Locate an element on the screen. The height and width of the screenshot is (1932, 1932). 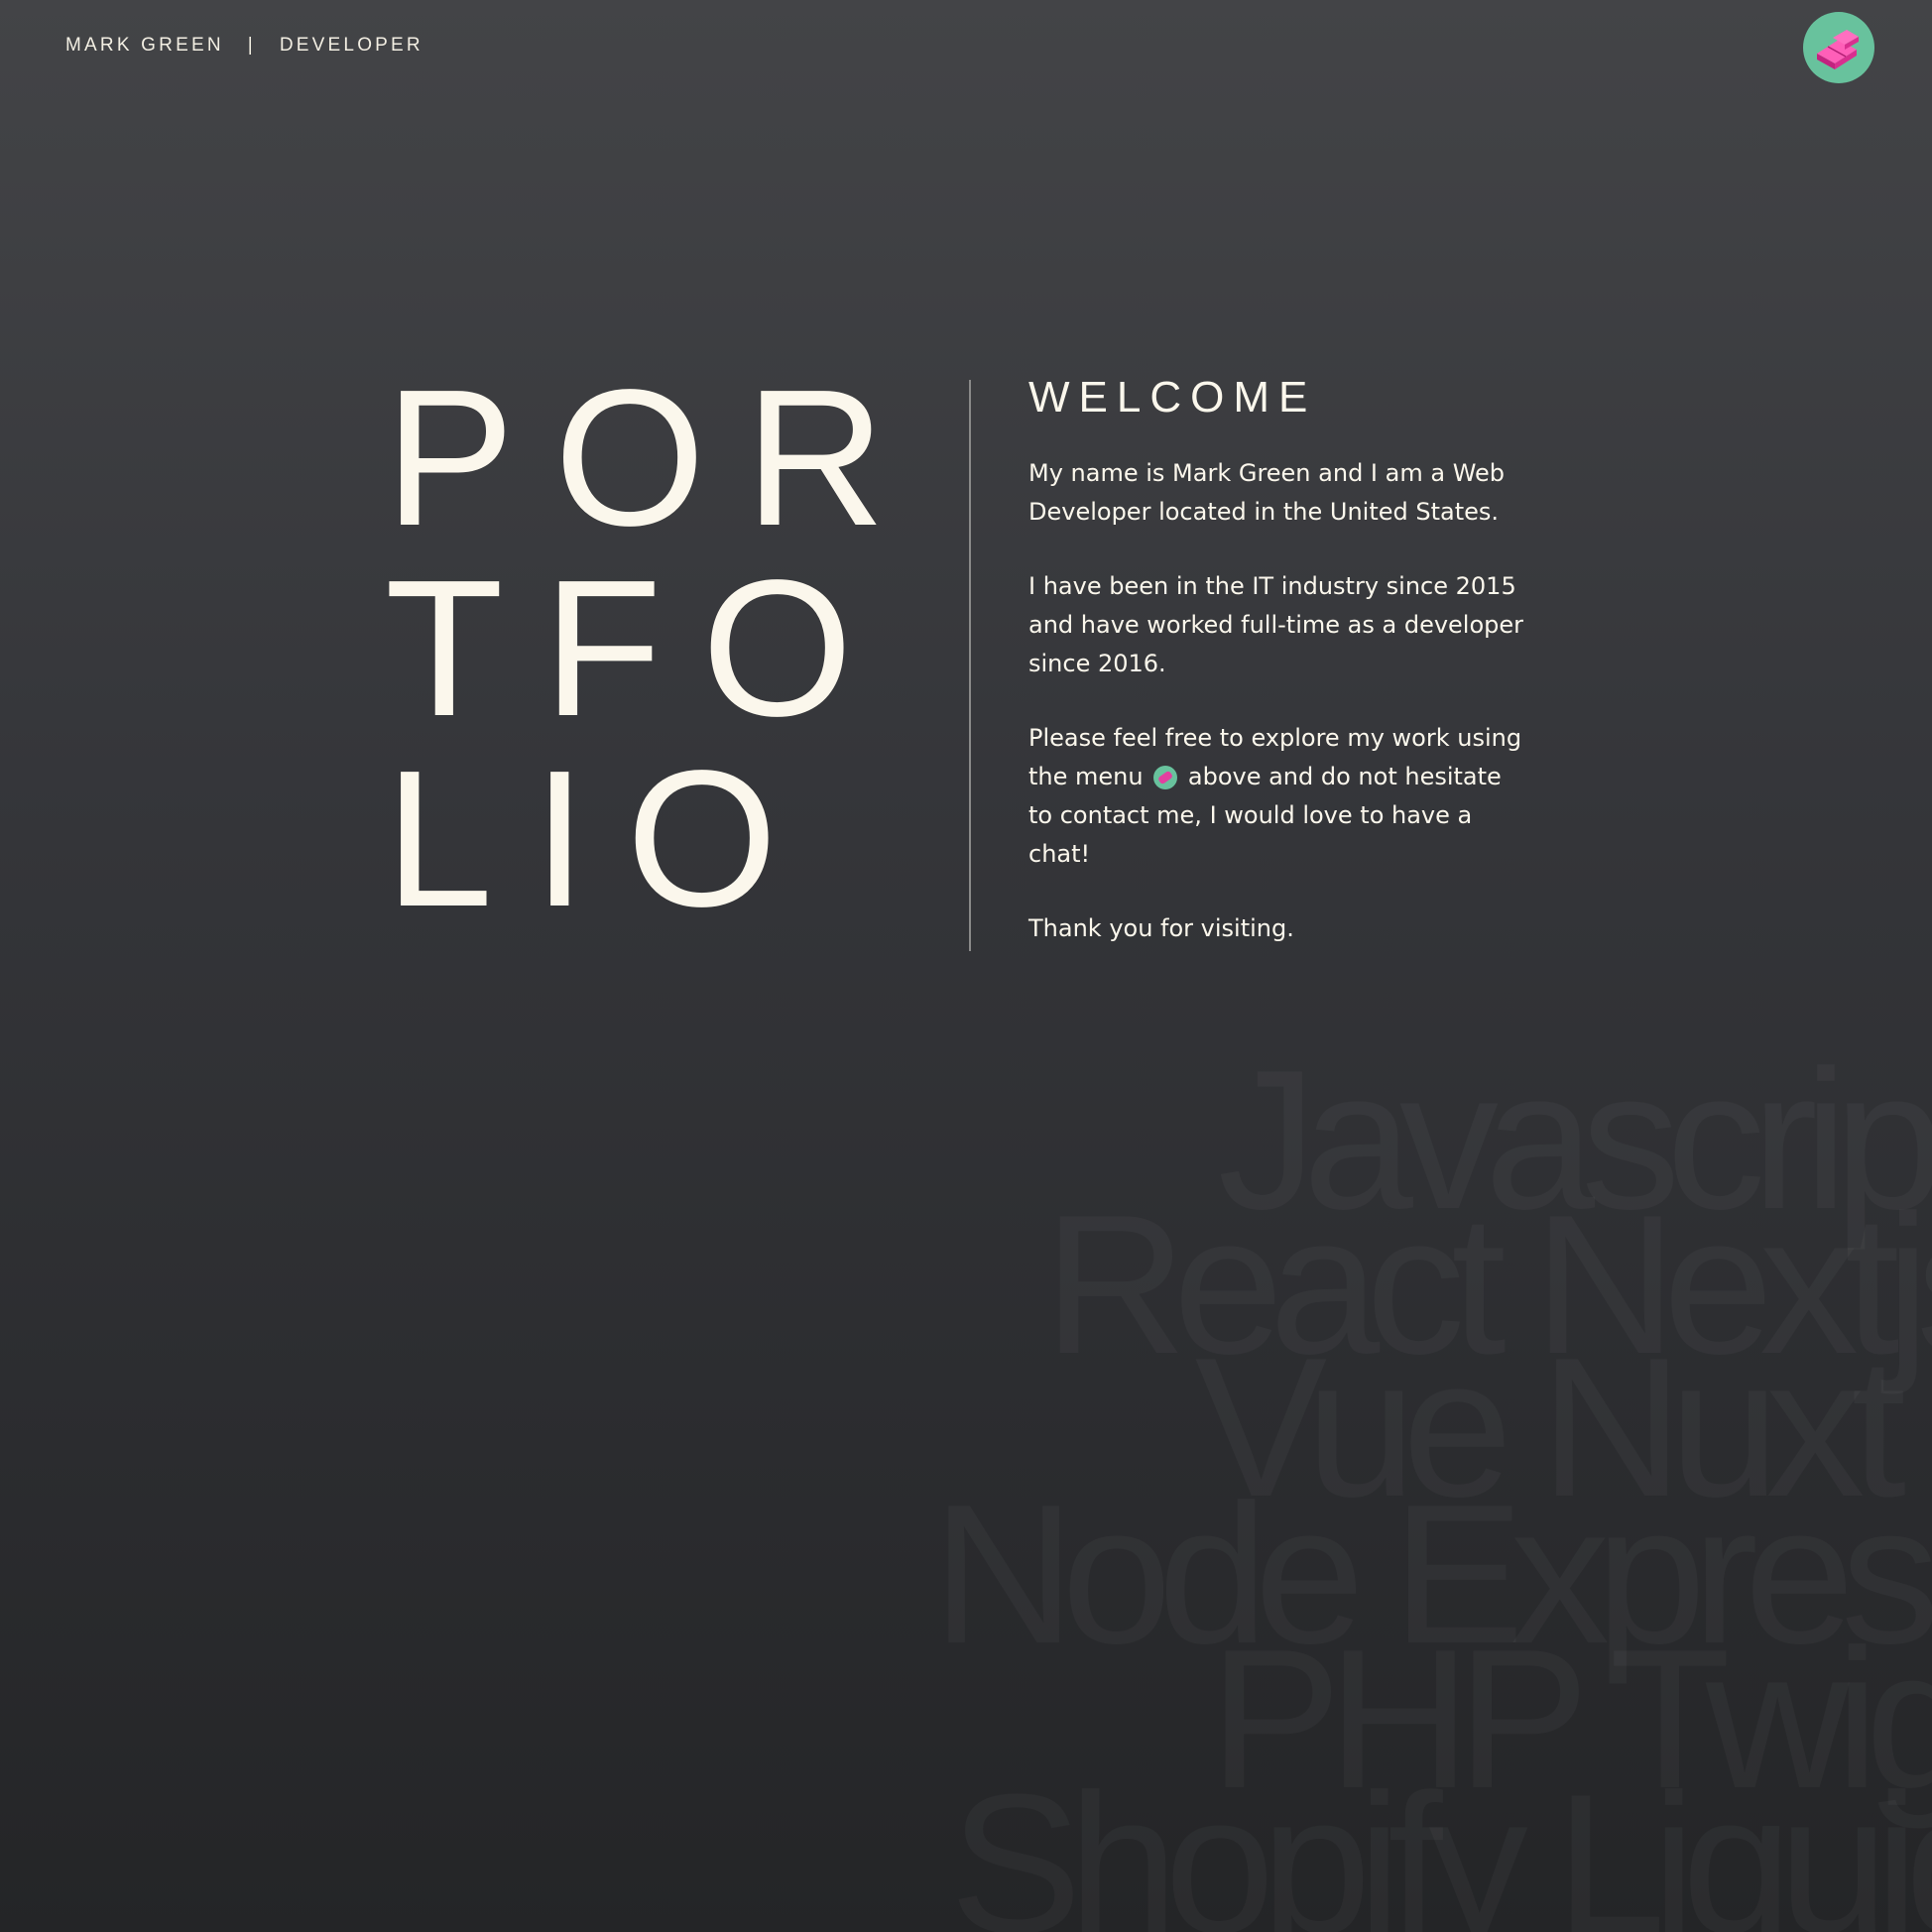
vertical-divider is located at coordinates (970, 665).